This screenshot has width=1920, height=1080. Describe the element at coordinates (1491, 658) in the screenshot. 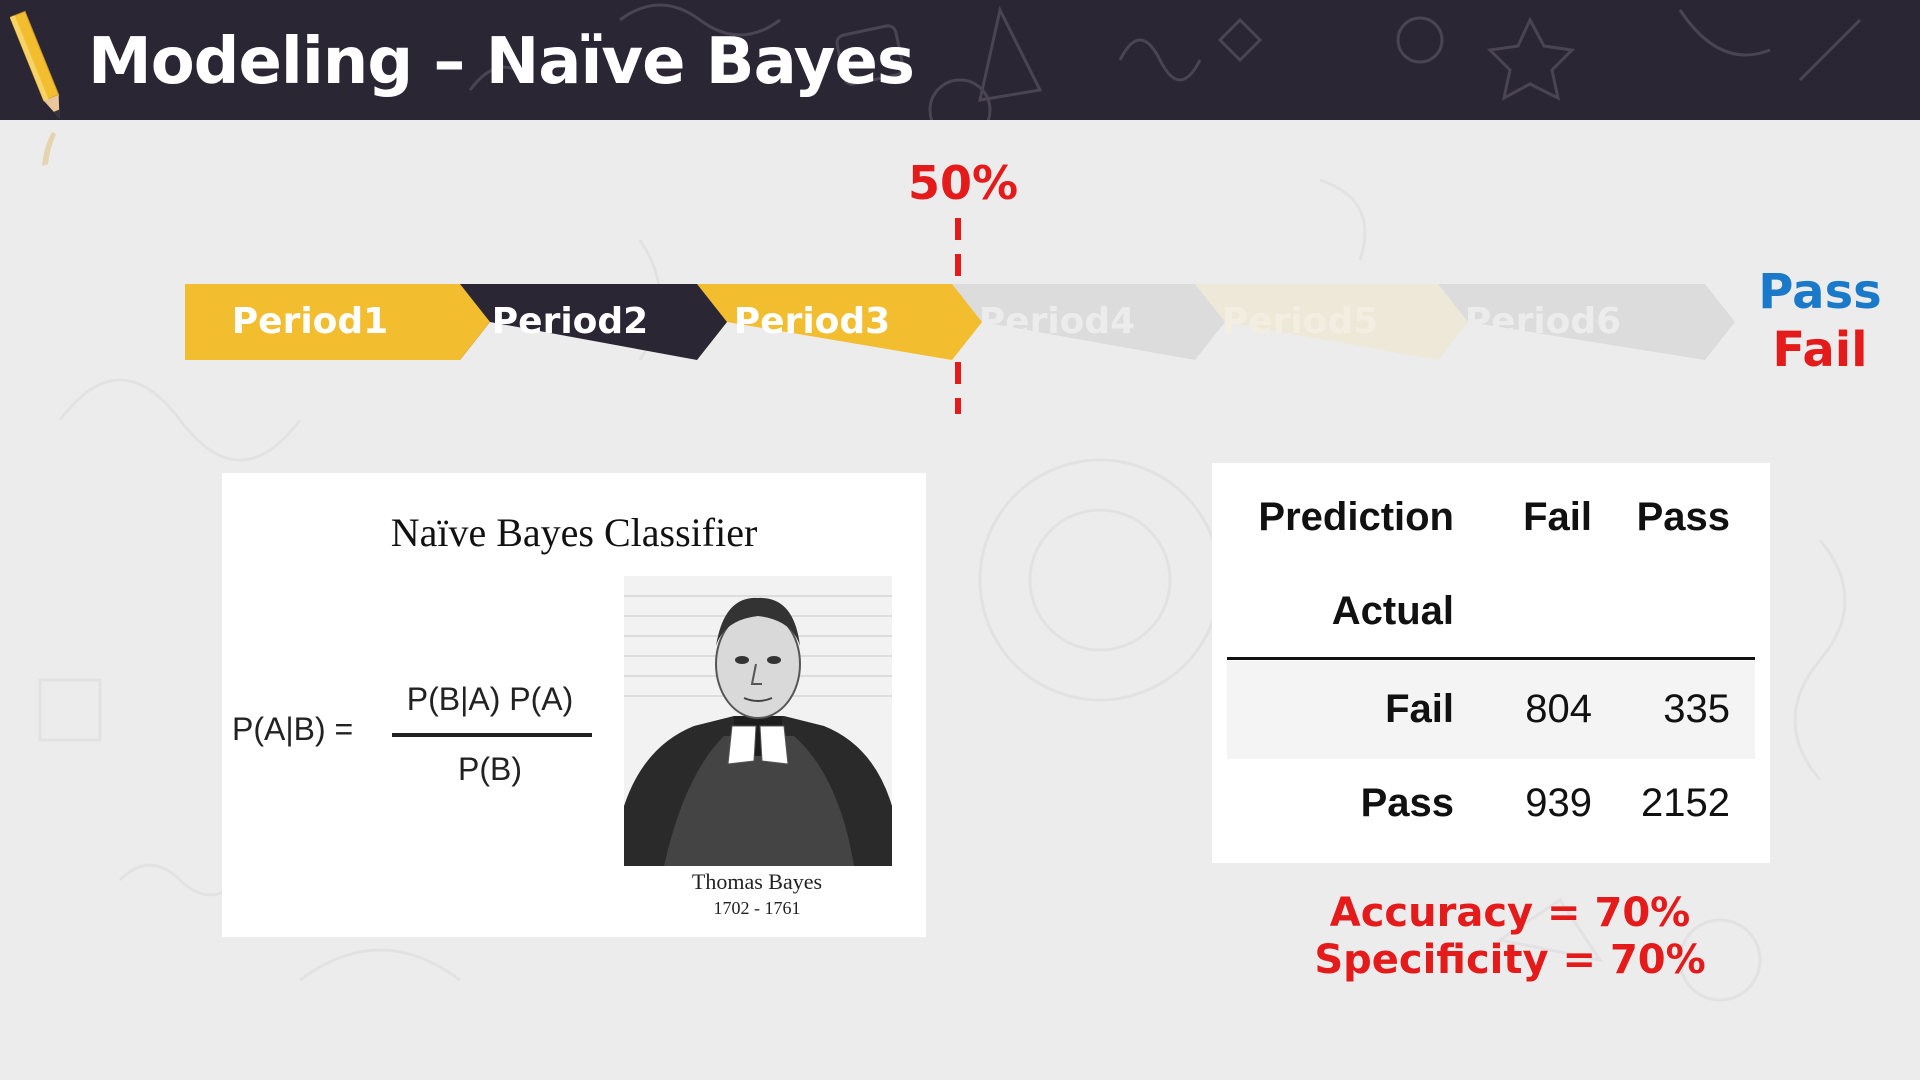

I see `table-header-rule` at that location.